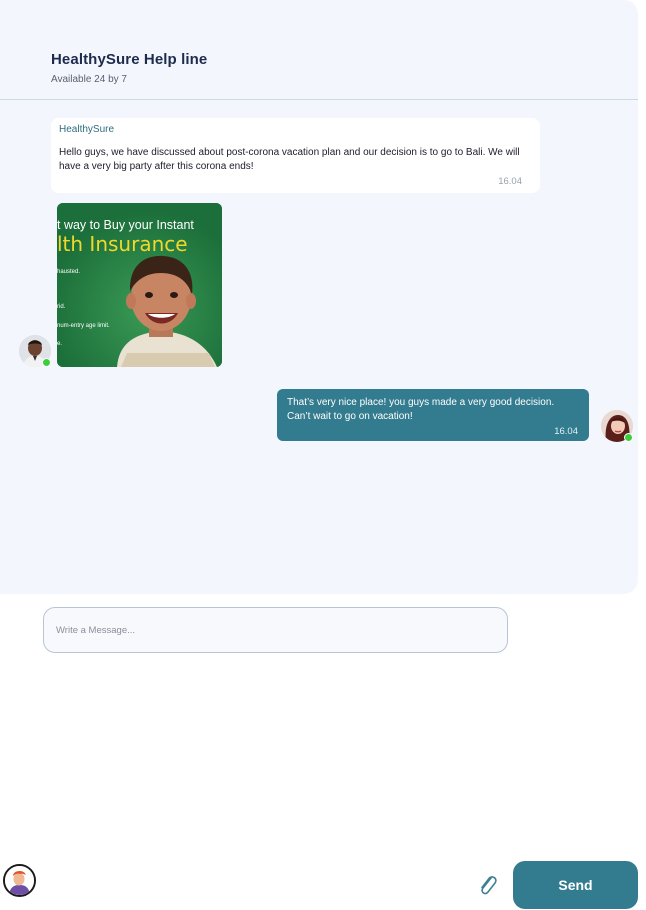 Image resolution: width=646 pixels, height=910 pixels. Describe the element at coordinates (319, 99) in the screenshot. I see `header-divider` at that location.